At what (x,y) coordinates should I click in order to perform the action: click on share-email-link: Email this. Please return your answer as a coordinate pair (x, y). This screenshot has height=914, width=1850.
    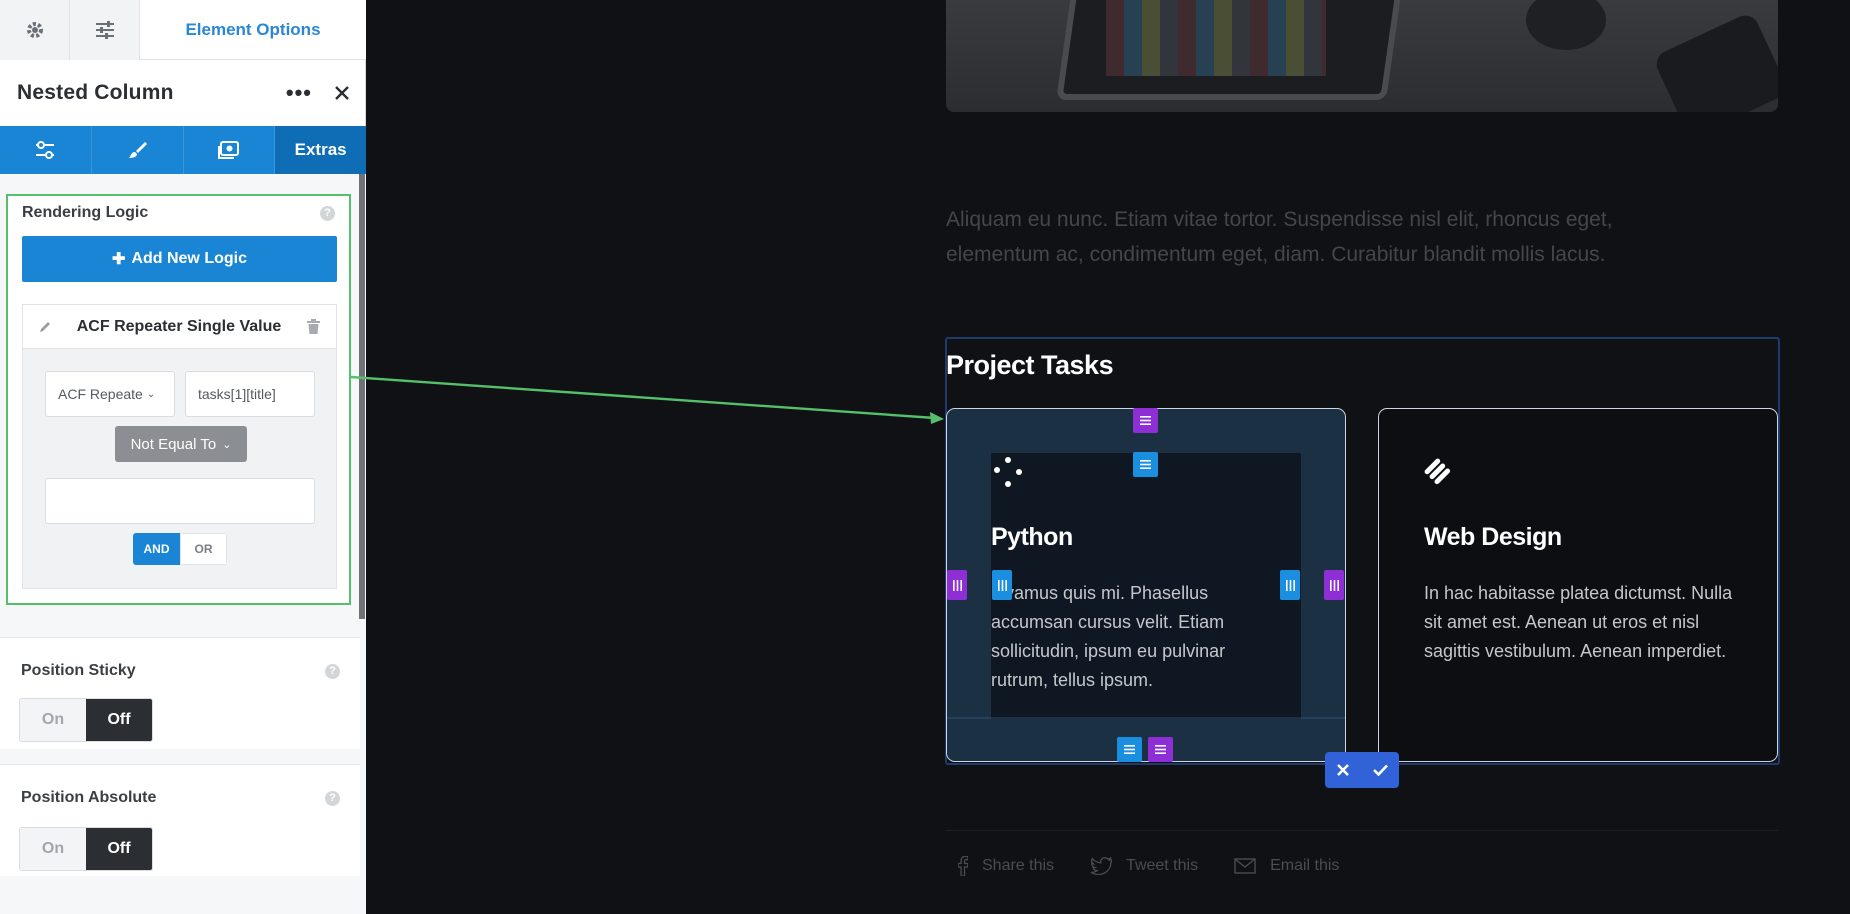
    Looking at the image, I should click on (1286, 866).